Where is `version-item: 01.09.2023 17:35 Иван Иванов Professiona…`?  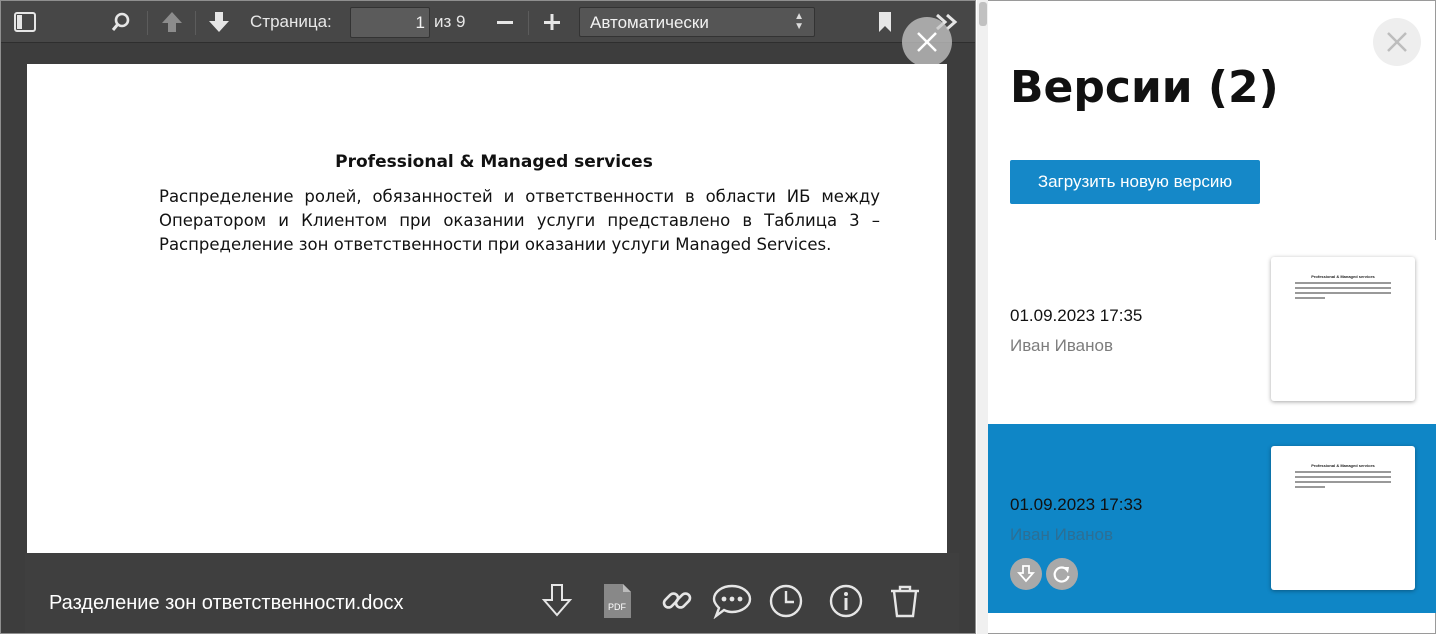
version-item: 01.09.2023 17:35 Иван Иванов Professiona… is located at coordinates (1212, 332).